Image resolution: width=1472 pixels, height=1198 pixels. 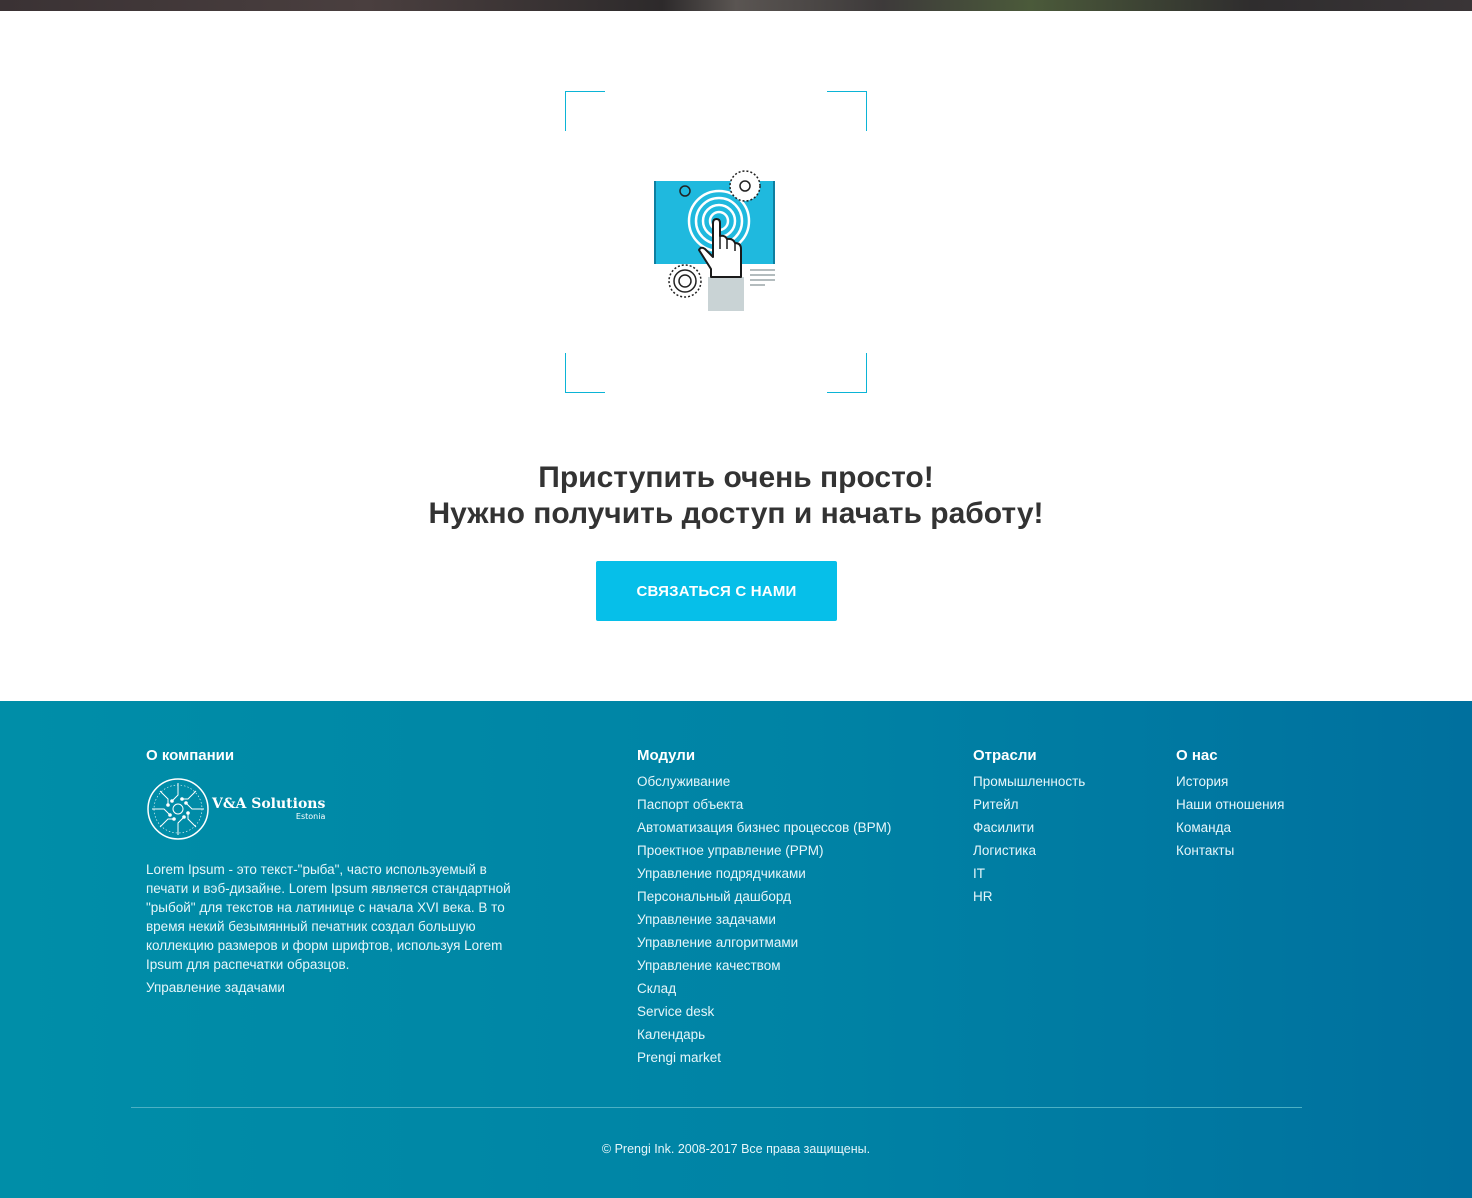 I want to click on list-item: Service desk, so click(x=787, y=1011).